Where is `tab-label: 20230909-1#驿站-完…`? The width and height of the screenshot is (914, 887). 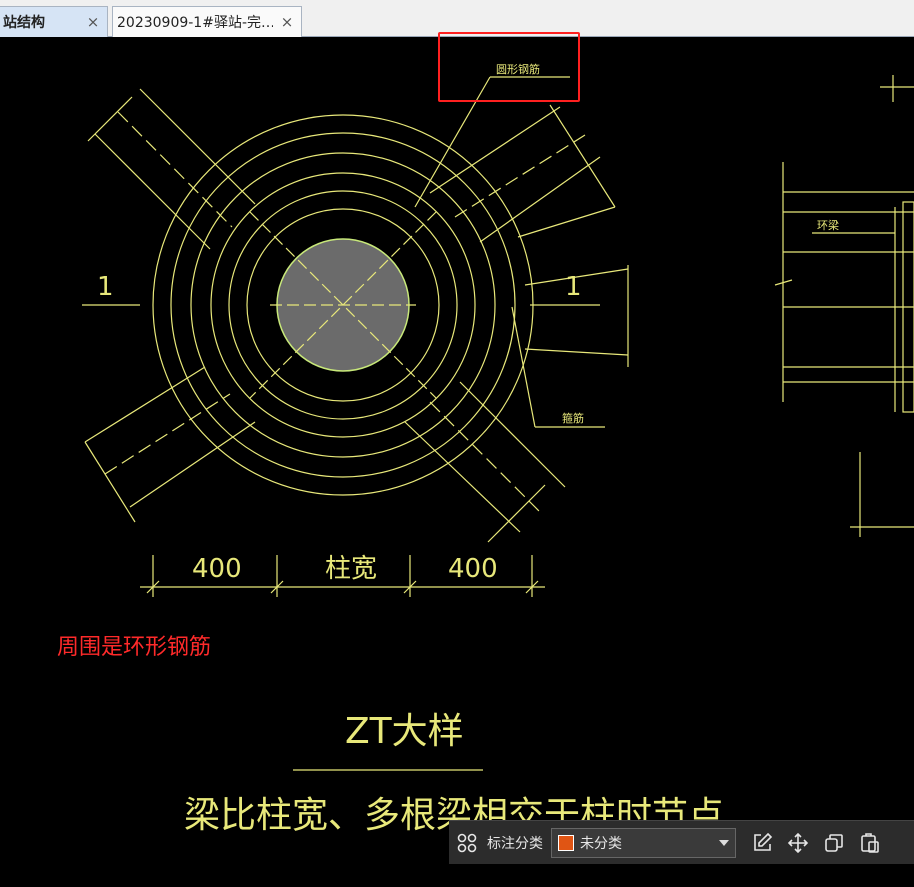
tab-label: 20230909-1#驿站-完… is located at coordinates (195, 23).